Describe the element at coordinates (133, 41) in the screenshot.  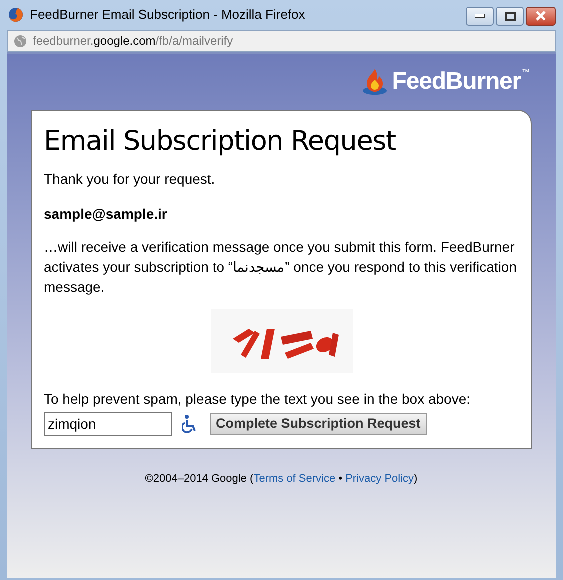
I see `url-text: feedburner.google.com/fb/a/mailverify` at that location.